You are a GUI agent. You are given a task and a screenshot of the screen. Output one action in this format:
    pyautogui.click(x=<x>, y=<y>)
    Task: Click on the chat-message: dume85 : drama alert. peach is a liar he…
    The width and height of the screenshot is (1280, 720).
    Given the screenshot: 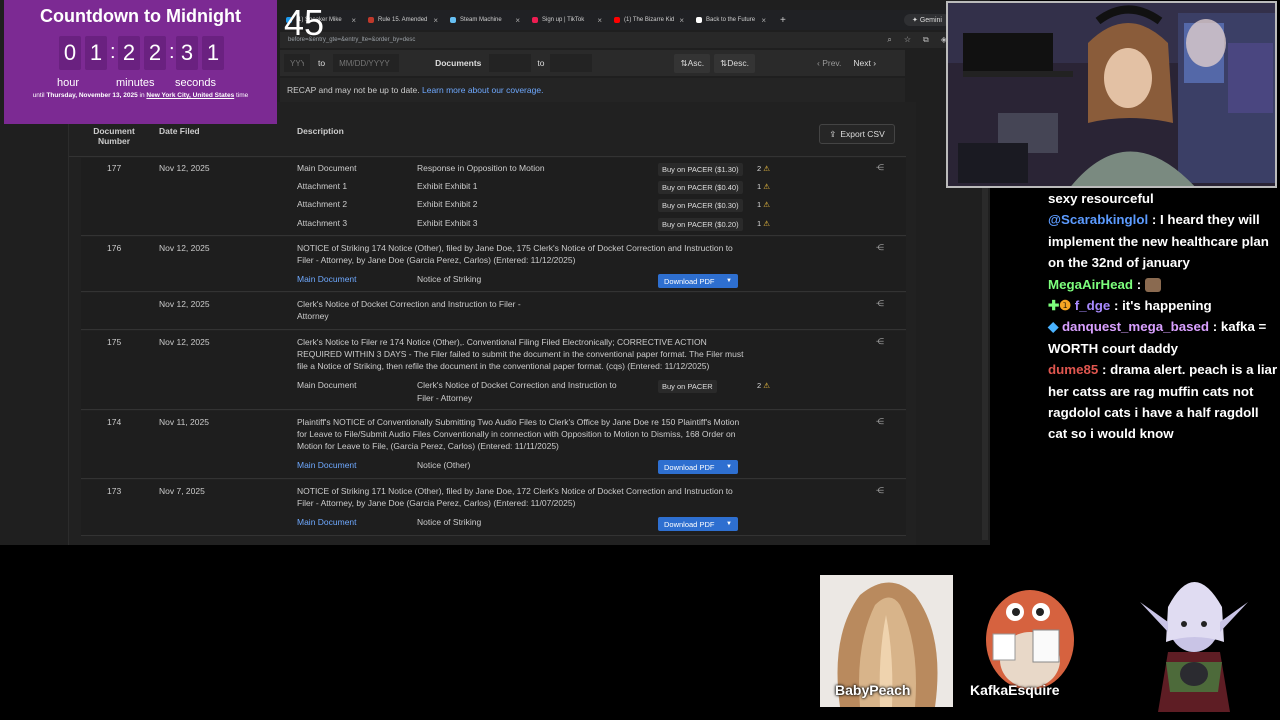 What is the action you would take?
    pyautogui.click(x=1163, y=402)
    